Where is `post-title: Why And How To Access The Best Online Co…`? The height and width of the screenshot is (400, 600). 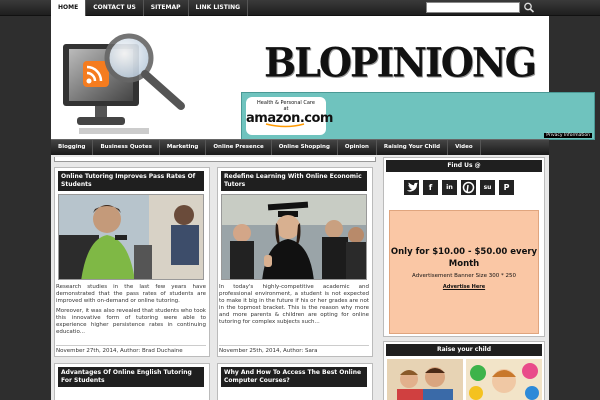 post-title: Why And How To Access The Best Online Co… is located at coordinates (294, 377).